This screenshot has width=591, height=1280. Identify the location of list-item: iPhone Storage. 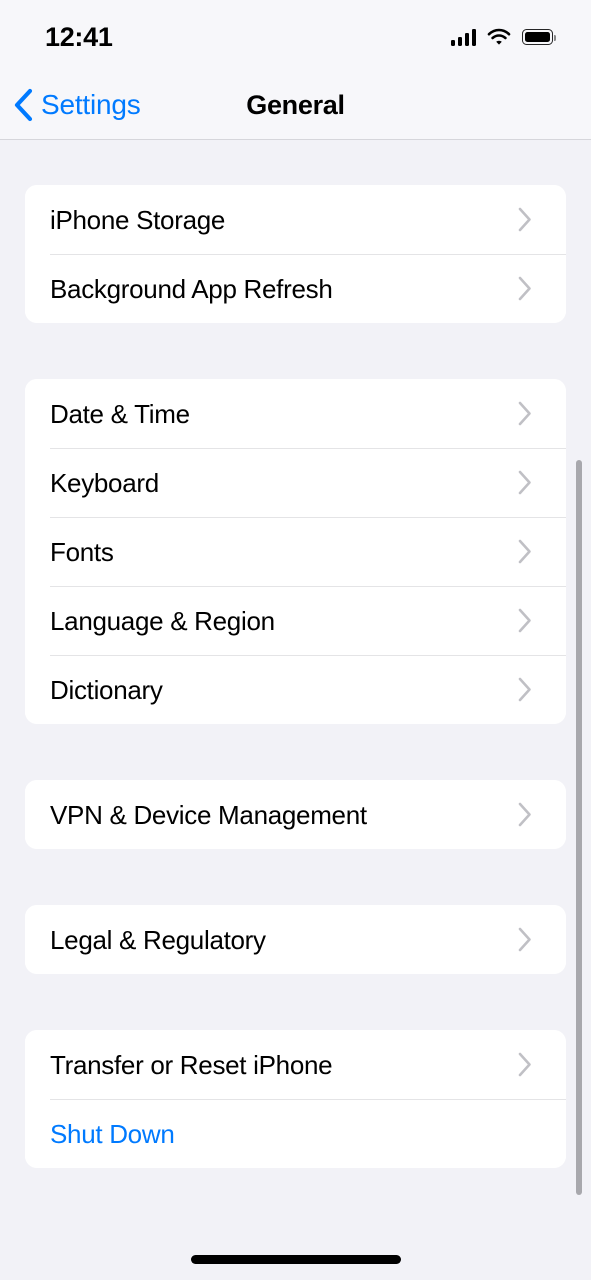
(295, 219).